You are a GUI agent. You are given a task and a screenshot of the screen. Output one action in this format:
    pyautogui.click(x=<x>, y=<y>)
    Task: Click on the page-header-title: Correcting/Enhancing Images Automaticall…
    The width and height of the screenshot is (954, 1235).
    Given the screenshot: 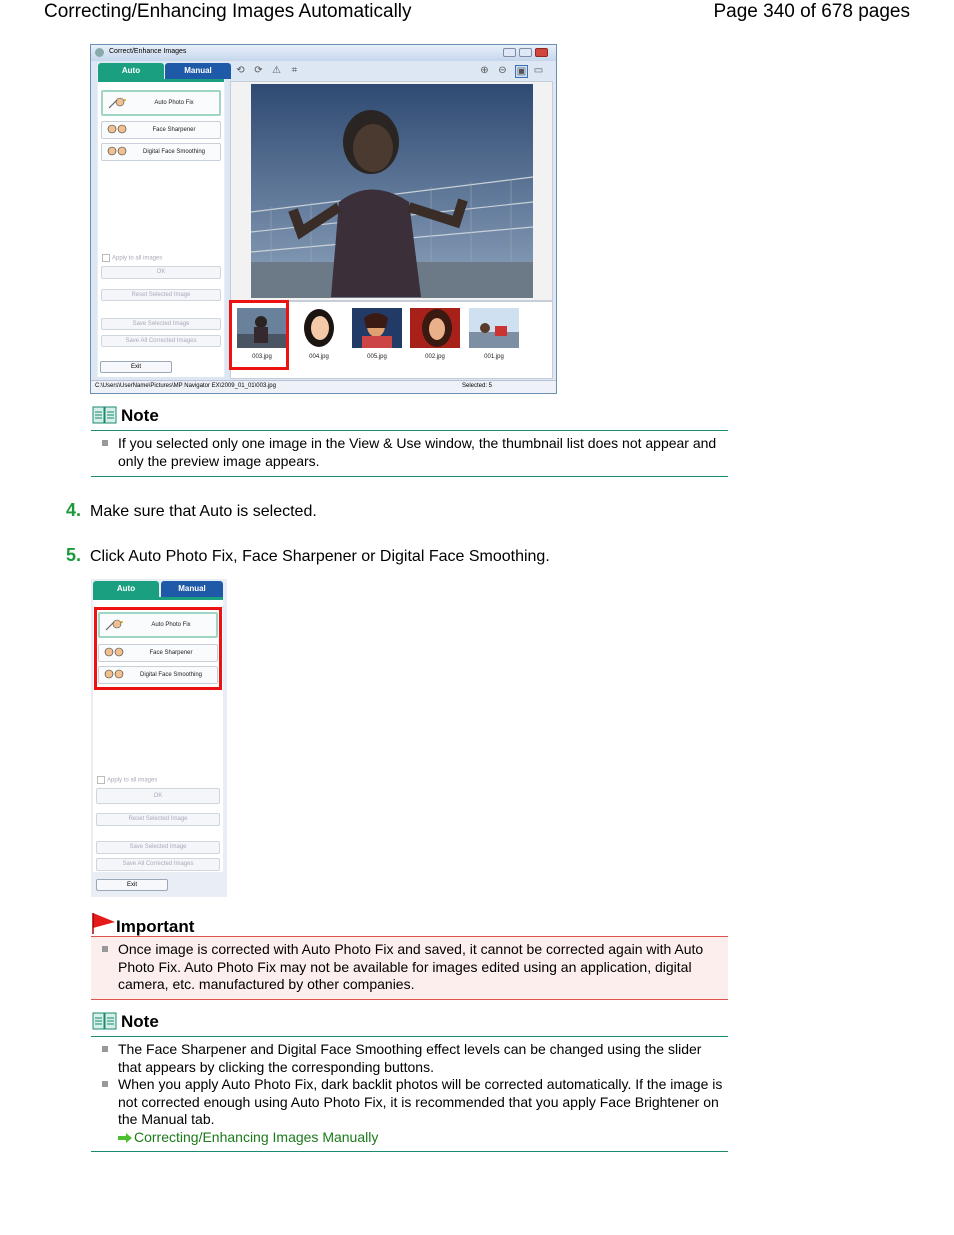 What is the action you would take?
    pyautogui.click(x=228, y=11)
    